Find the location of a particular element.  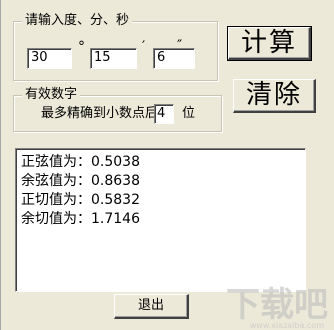

second-input: 6 is located at coordinates (174, 58).